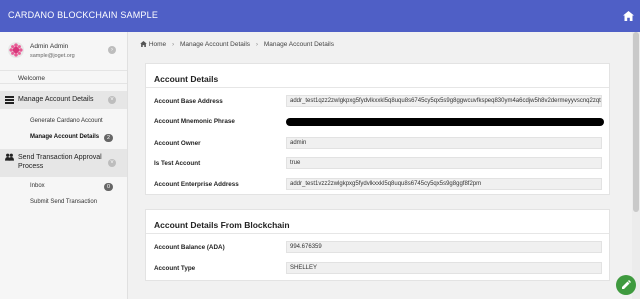 This screenshot has width=640, height=299. I want to click on sidebar-item-inbox: Inbox, so click(37, 186).